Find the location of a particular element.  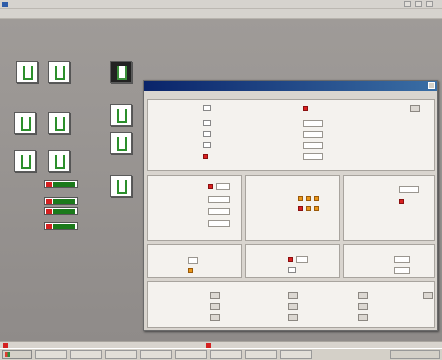

menu-bar is located at coordinates (221, 14).